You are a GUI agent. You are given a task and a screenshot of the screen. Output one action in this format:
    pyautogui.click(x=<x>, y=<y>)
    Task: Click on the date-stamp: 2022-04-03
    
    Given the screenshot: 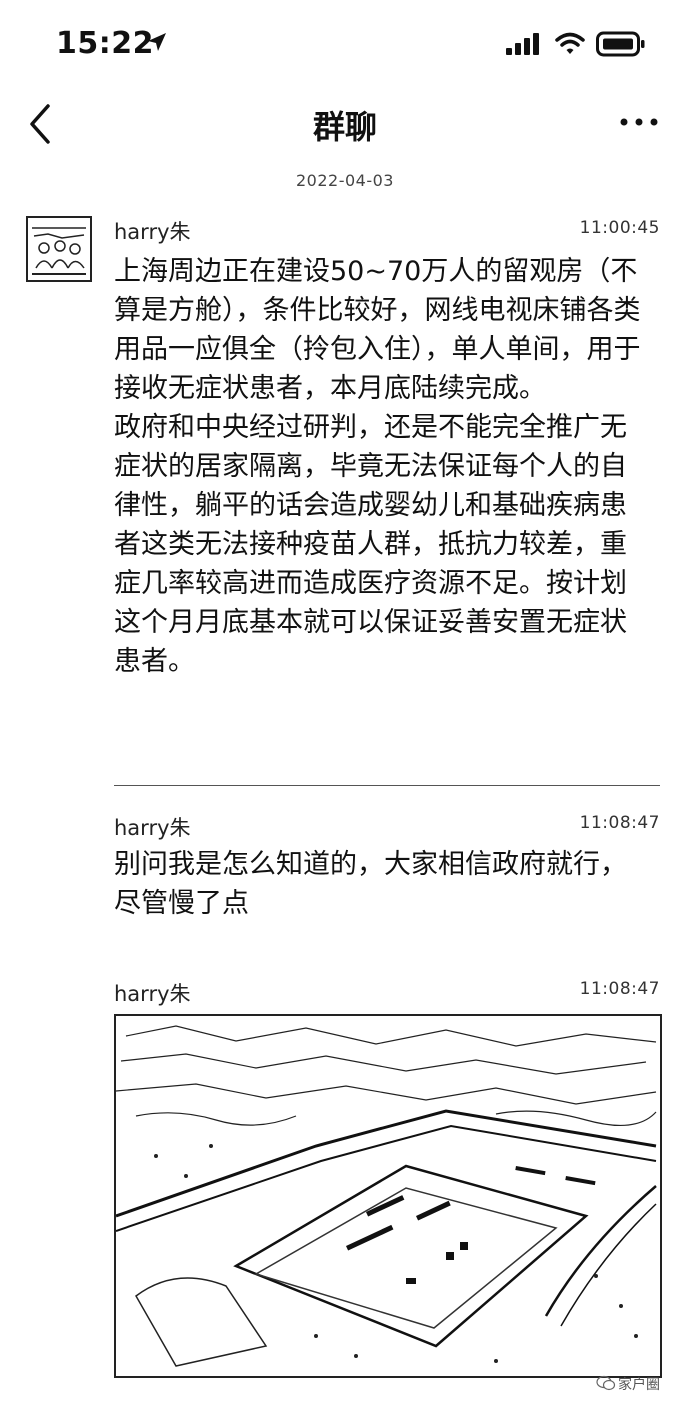 What is the action you would take?
    pyautogui.click(x=345, y=180)
    